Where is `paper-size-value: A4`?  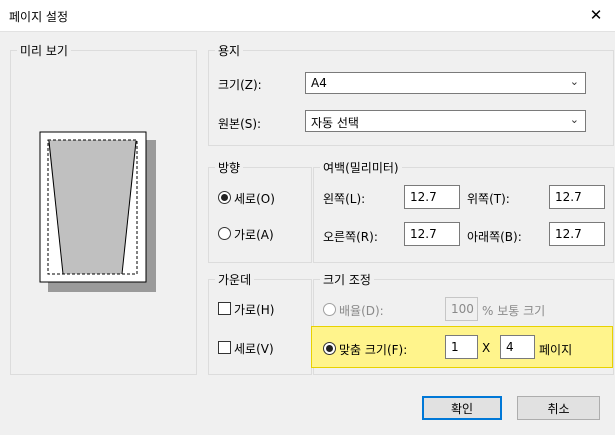 paper-size-value: A4 is located at coordinates (319, 83).